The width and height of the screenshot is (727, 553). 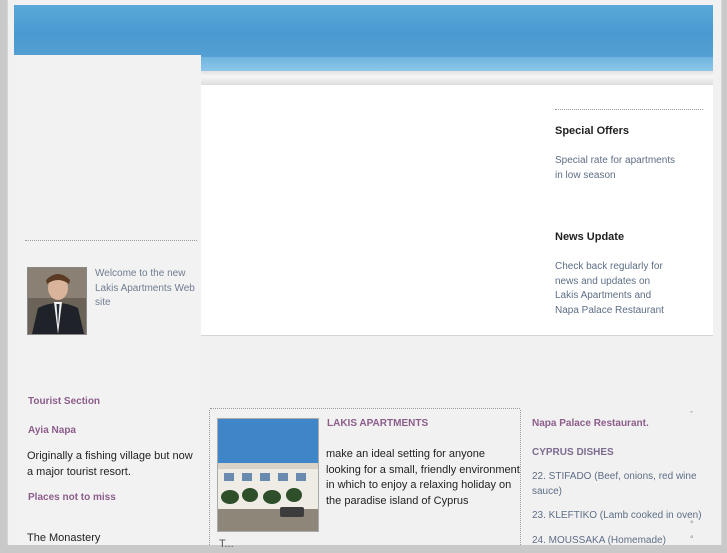 What do you see at coordinates (599, 540) in the screenshot?
I see `menu-item: 24. MOUSSAKA (Homemade)` at bounding box center [599, 540].